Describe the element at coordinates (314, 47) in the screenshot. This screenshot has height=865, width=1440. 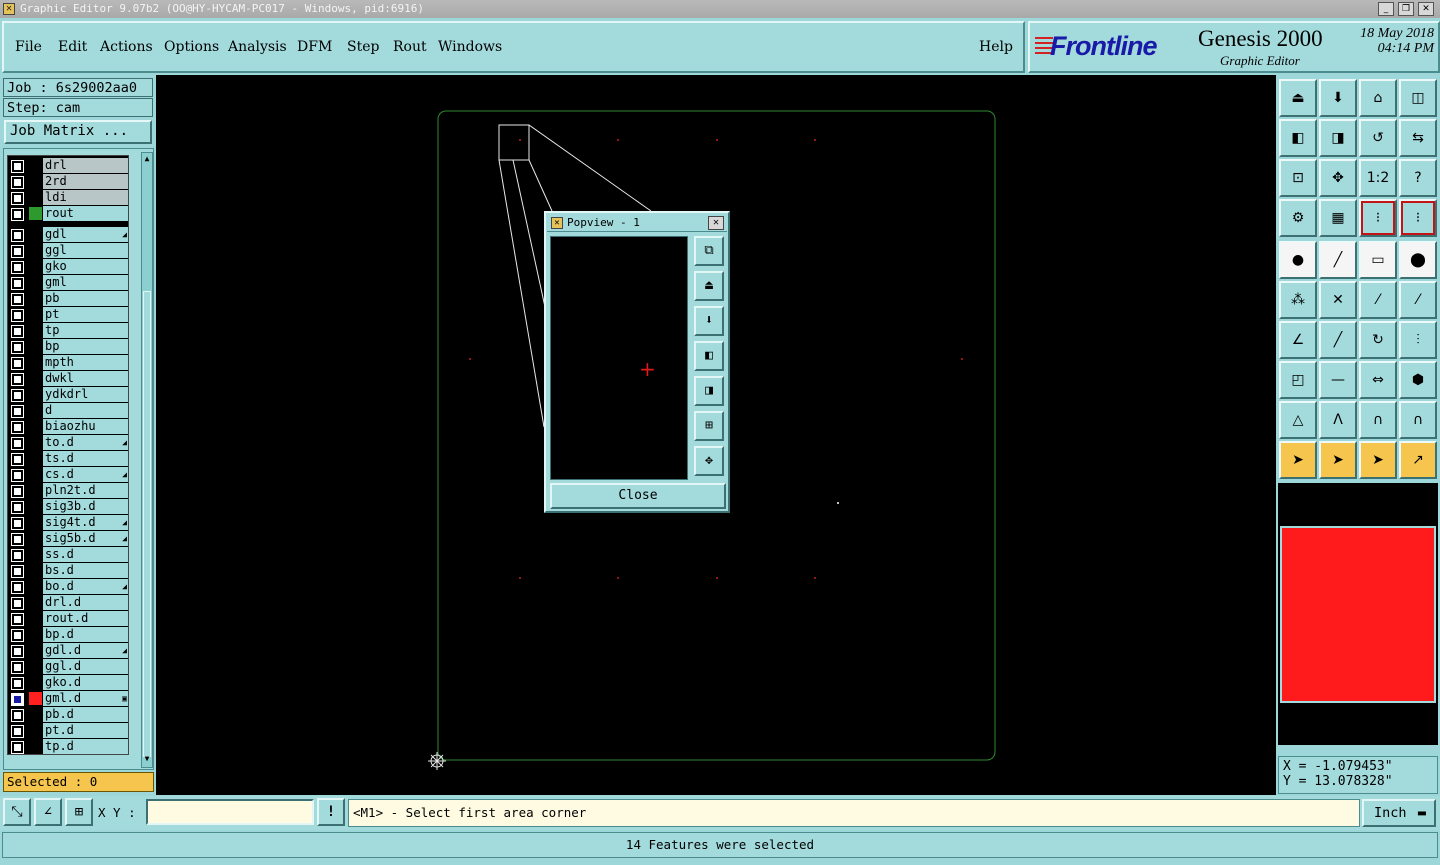
I see `menu-dfm: DFM` at that location.